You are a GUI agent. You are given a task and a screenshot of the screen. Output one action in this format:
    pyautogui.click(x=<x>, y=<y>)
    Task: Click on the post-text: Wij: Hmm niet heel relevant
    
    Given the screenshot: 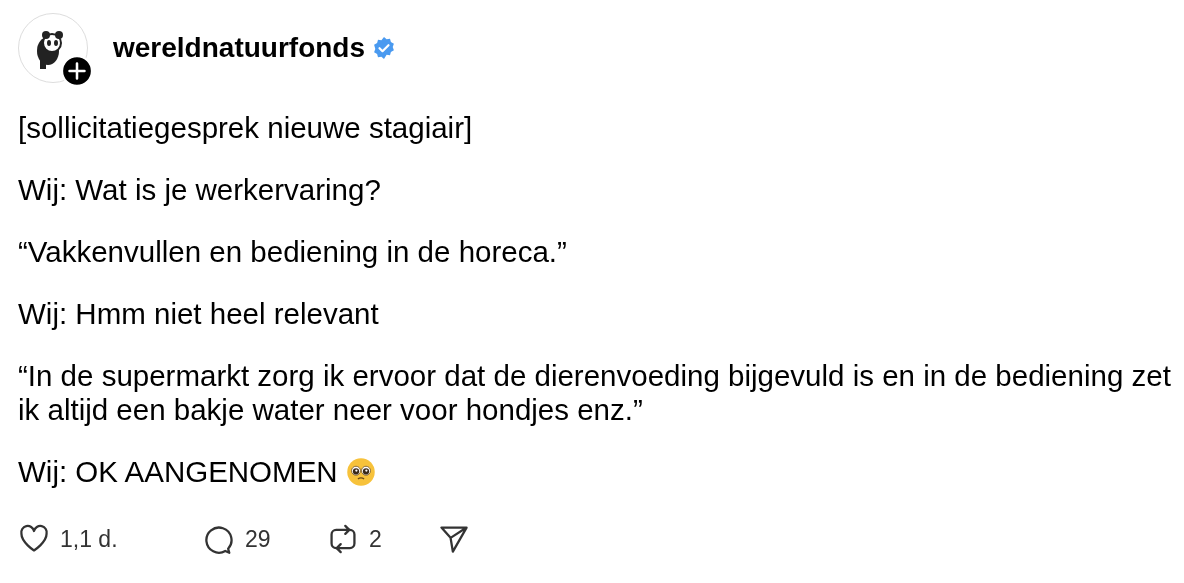 What is the action you would take?
    pyautogui.click(x=198, y=314)
    